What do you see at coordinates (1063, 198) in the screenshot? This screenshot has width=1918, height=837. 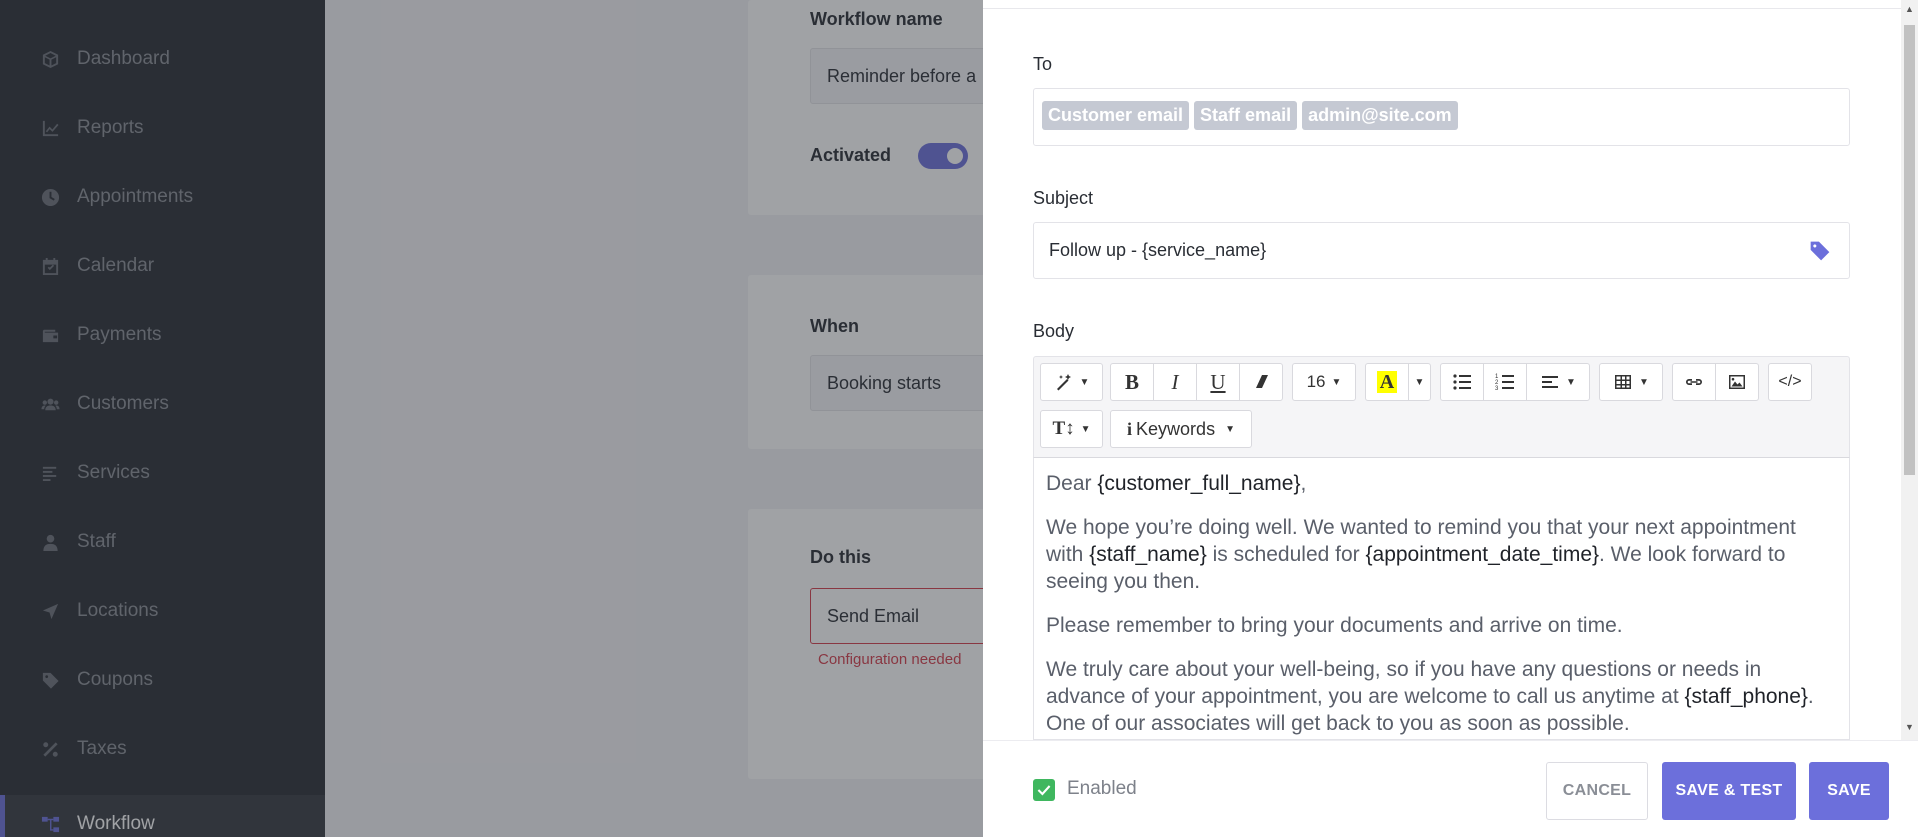 I see `subject-label: Subject` at bounding box center [1063, 198].